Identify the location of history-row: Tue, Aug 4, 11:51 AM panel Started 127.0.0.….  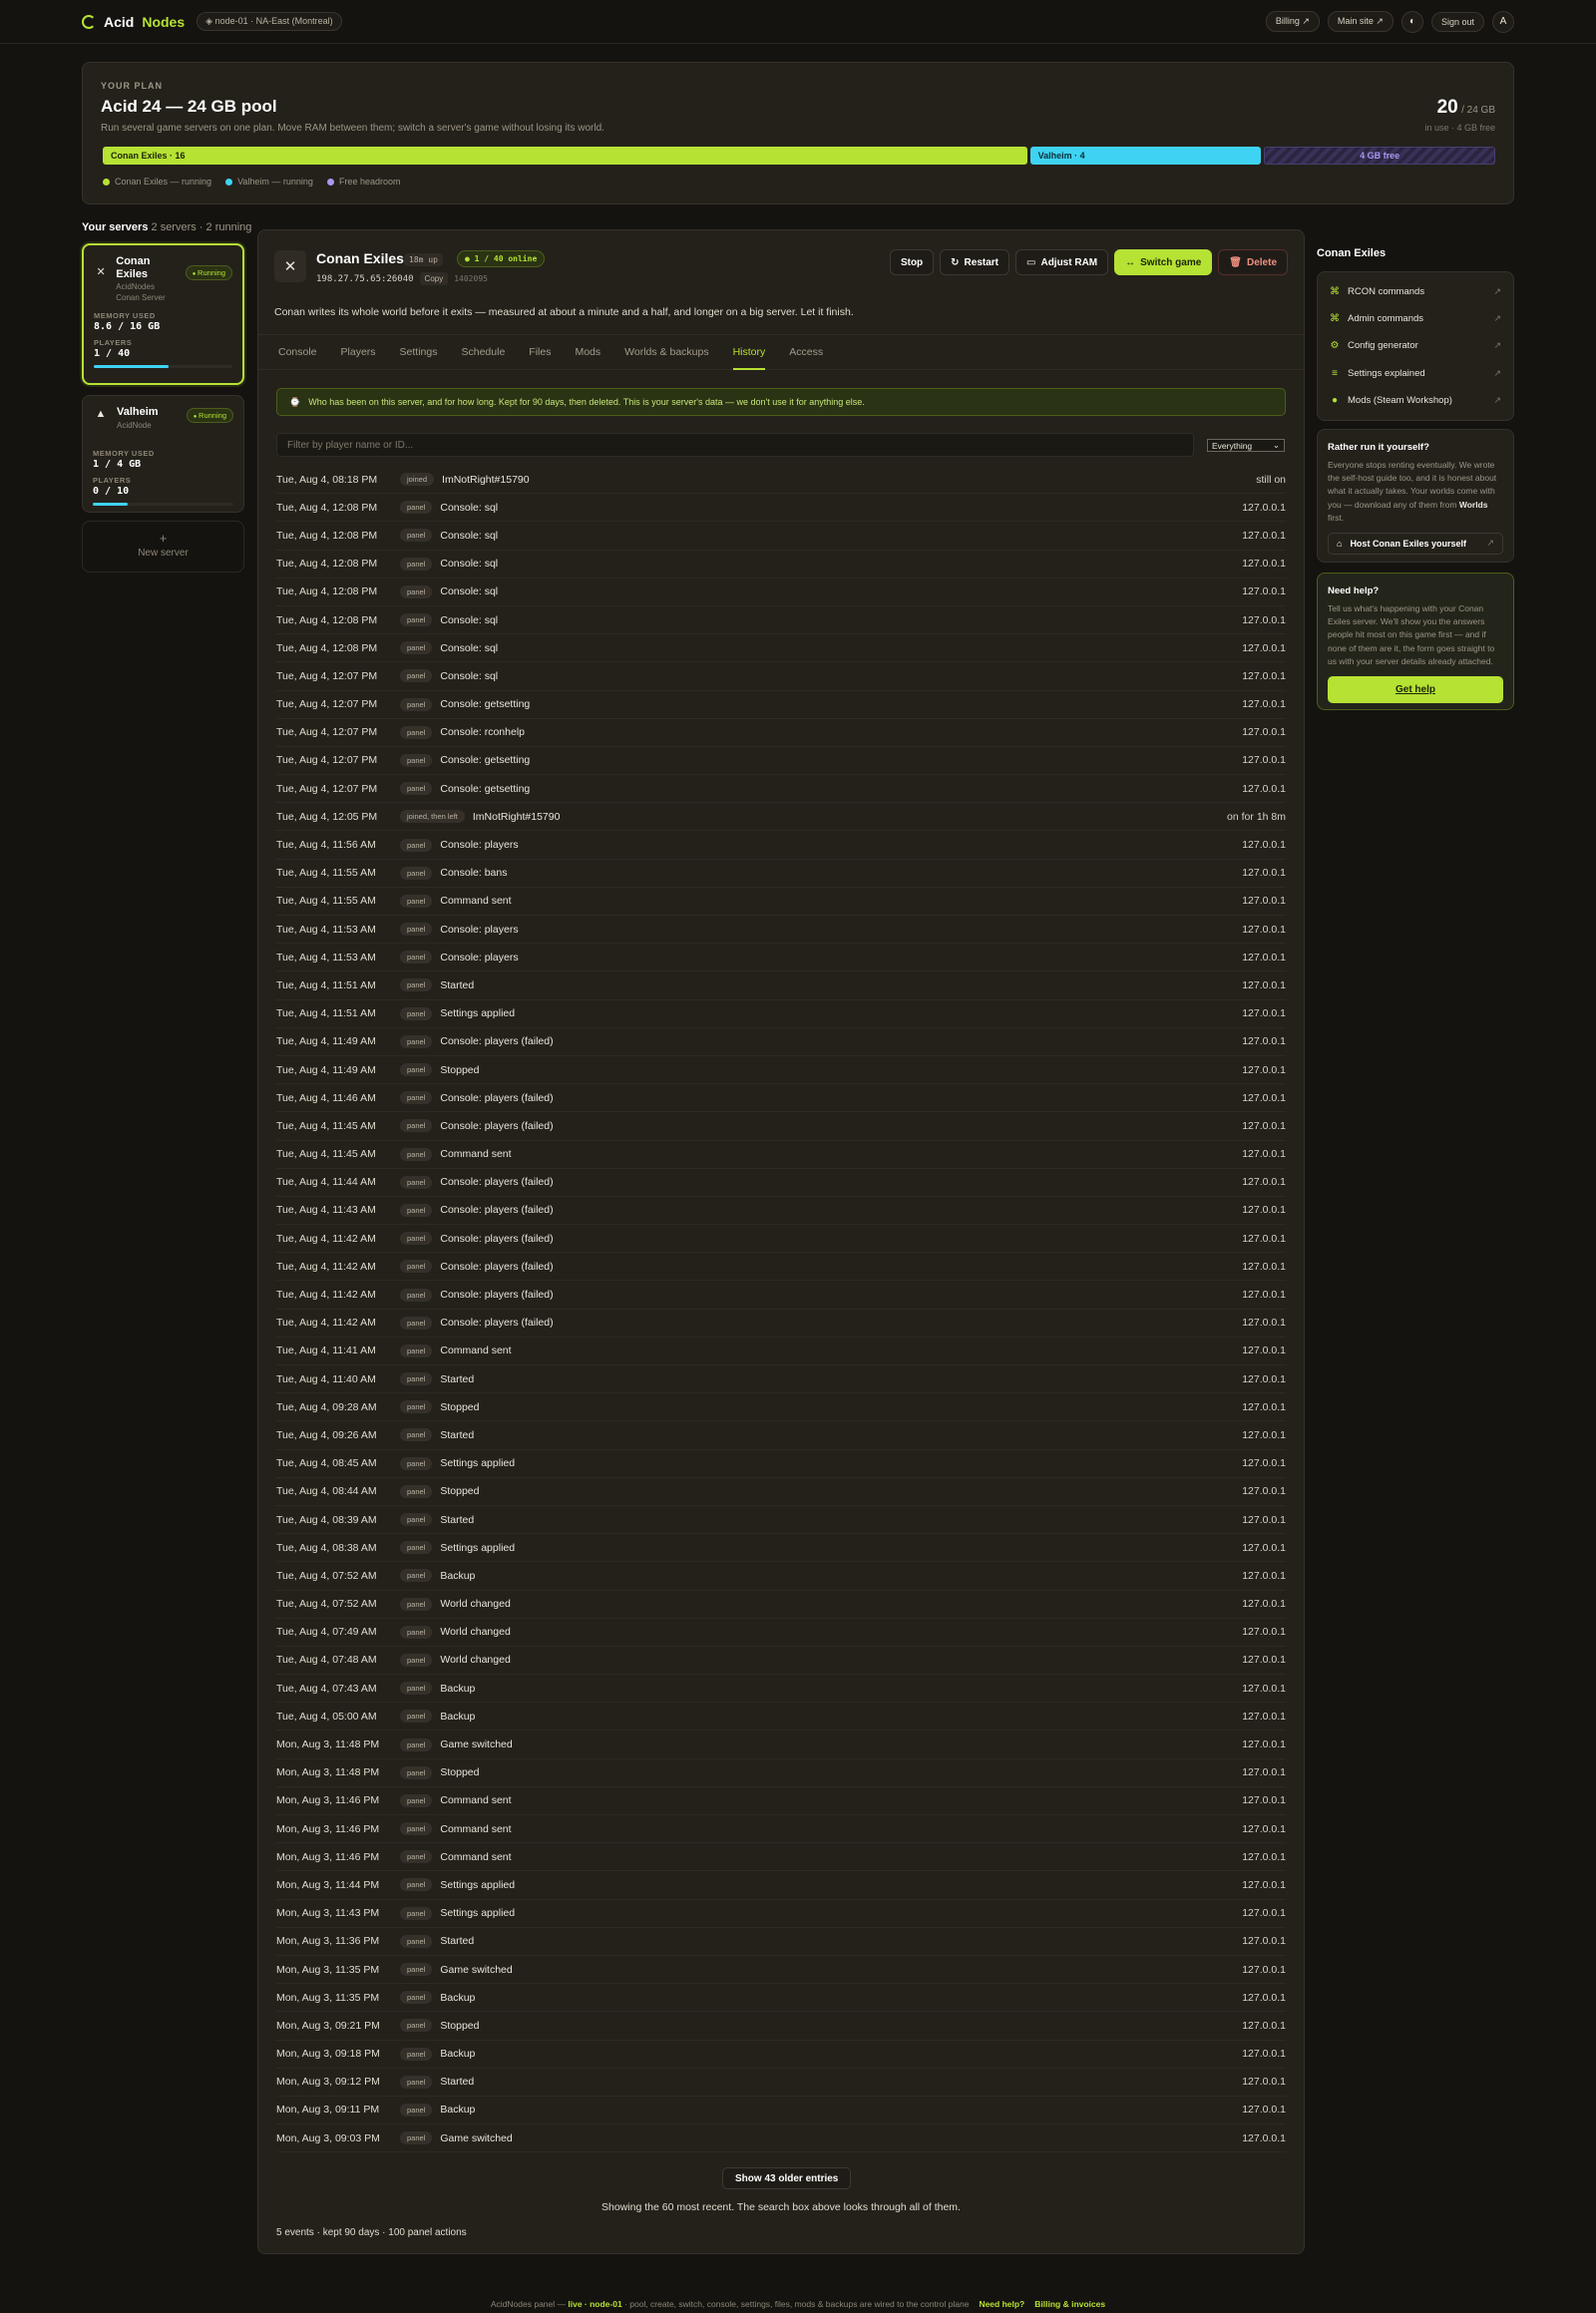
(781, 985).